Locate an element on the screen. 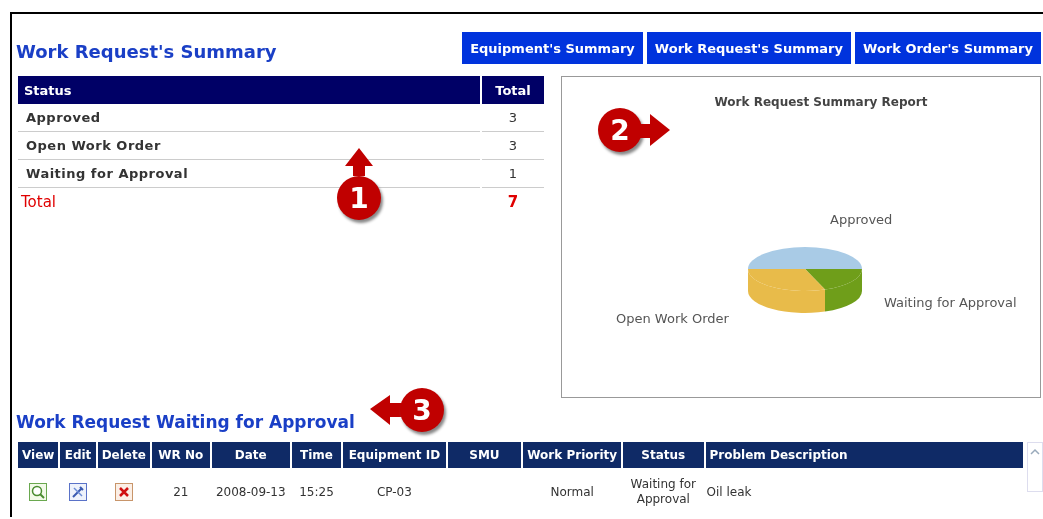 This screenshot has width=1043, height=519. total-label: Total is located at coordinates (39, 202).